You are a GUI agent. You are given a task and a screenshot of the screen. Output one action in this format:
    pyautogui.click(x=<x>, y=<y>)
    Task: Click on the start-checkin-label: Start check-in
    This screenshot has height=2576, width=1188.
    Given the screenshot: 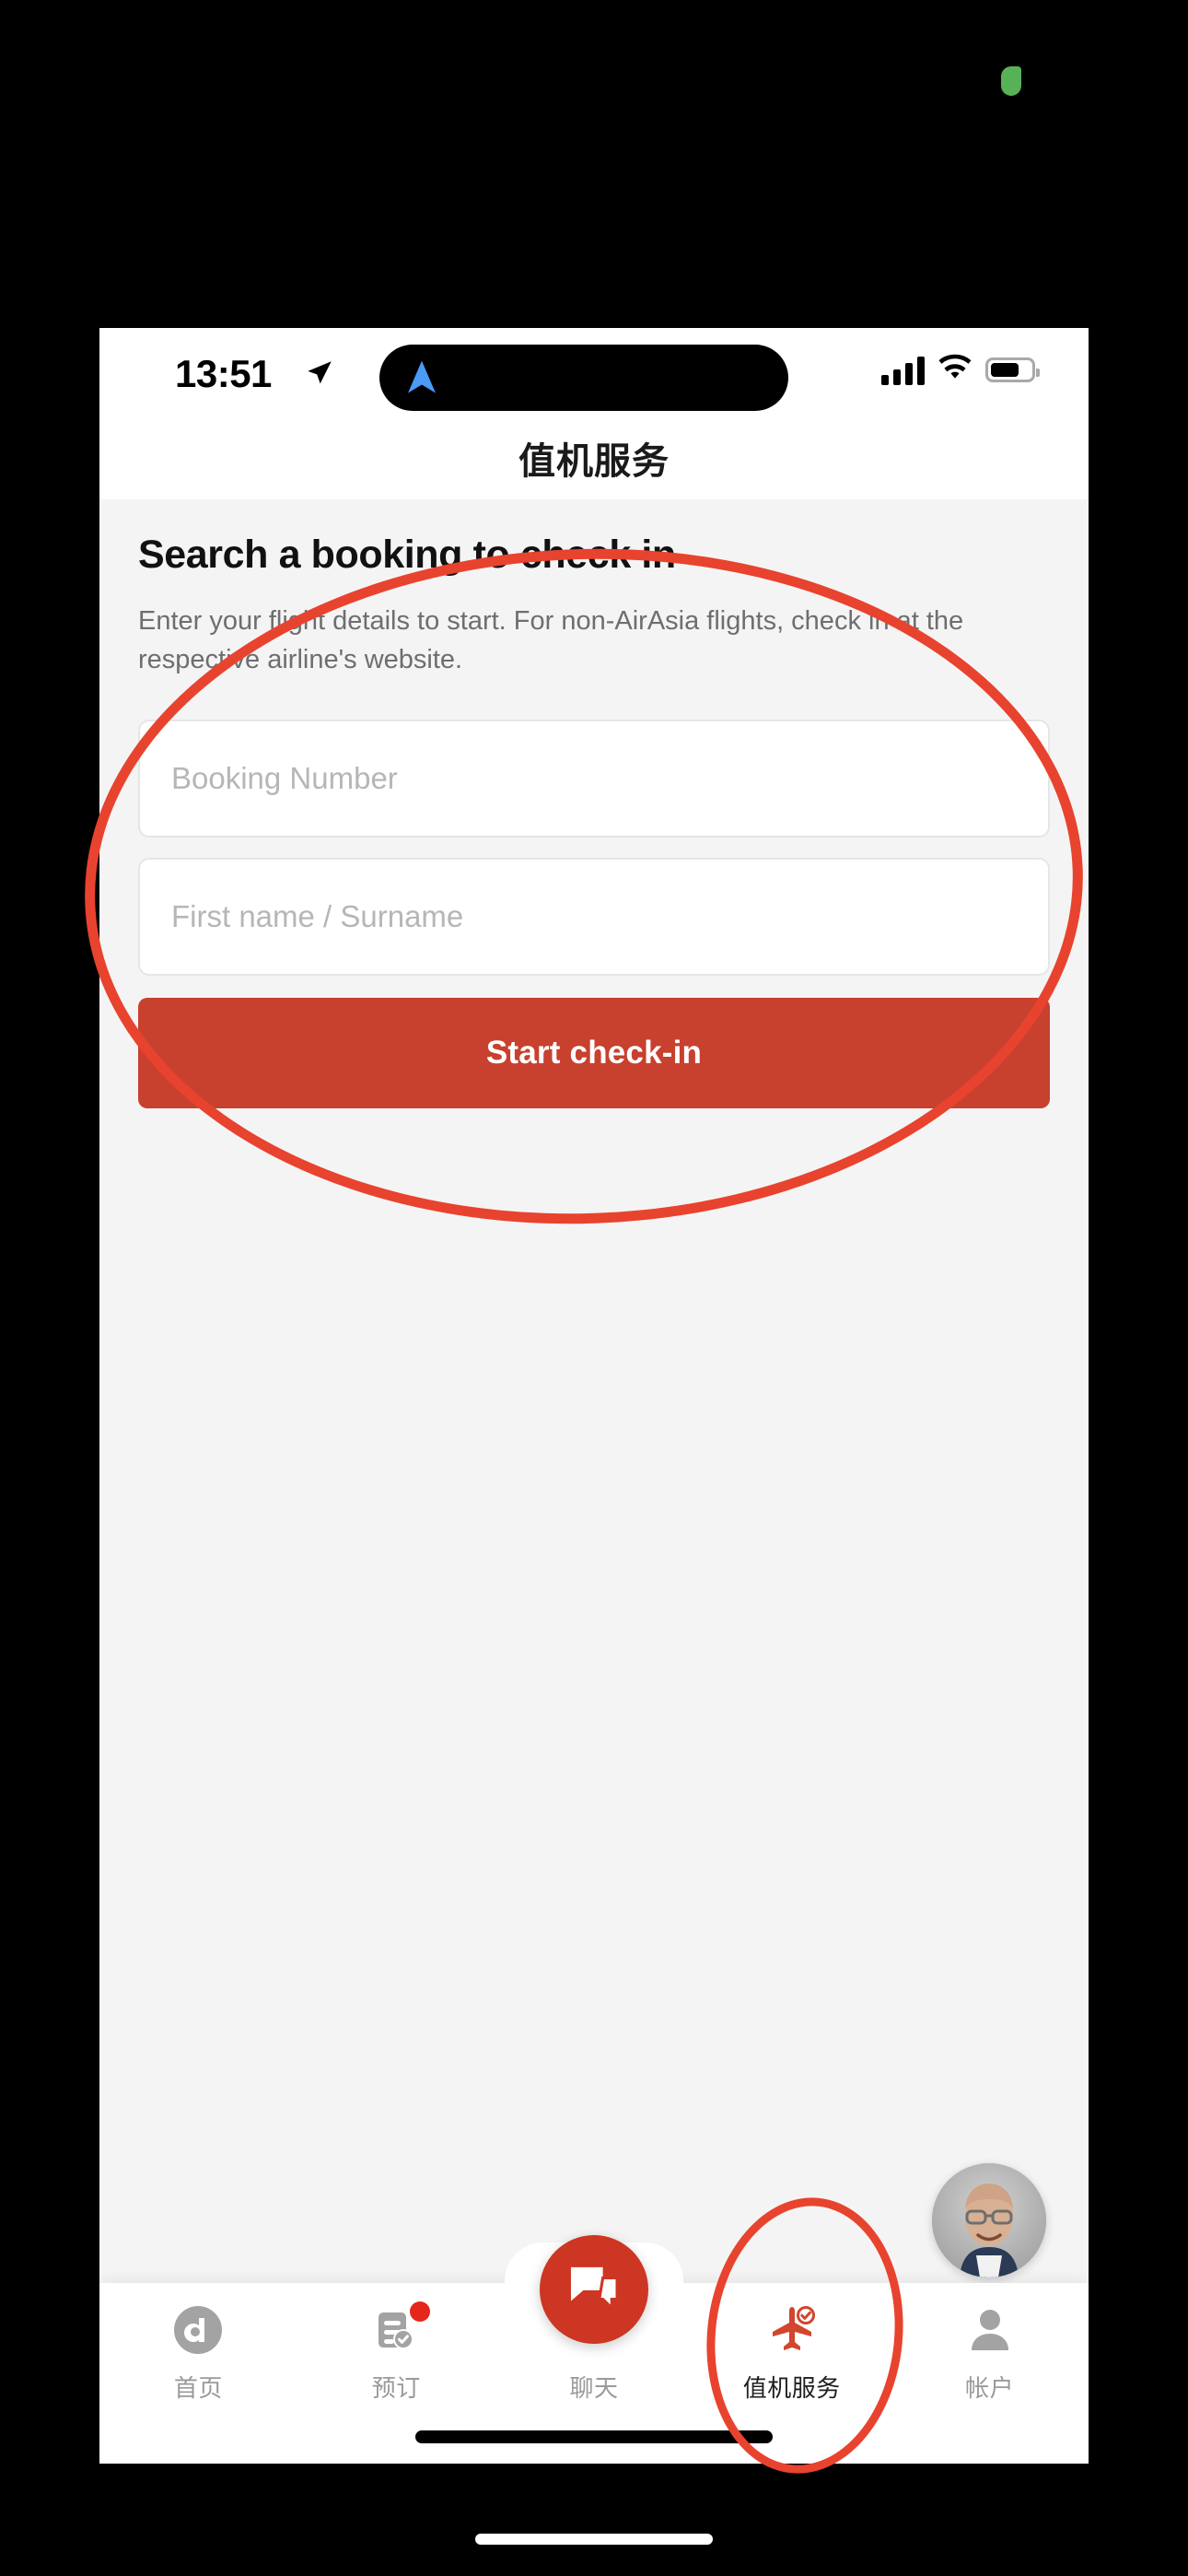 What is the action you would take?
    pyautogui.click(x=594, y=1053)
    